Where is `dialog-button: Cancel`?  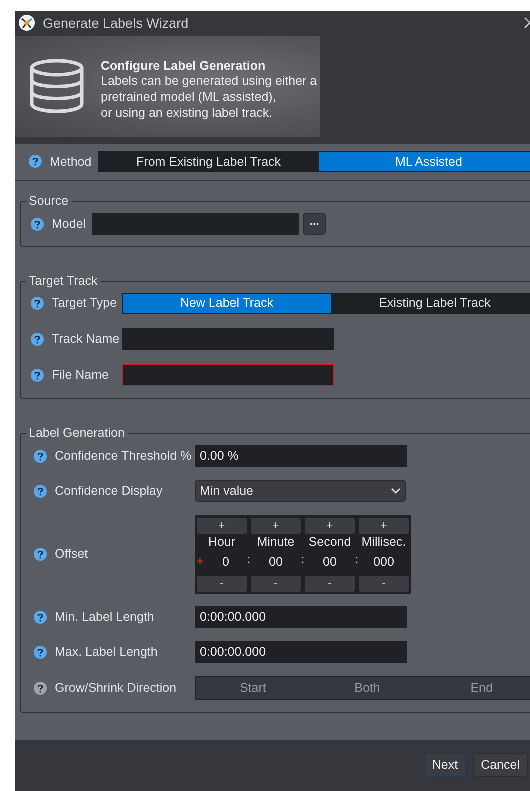 dialog-button: Cancel is located at coordinates (500, 764).